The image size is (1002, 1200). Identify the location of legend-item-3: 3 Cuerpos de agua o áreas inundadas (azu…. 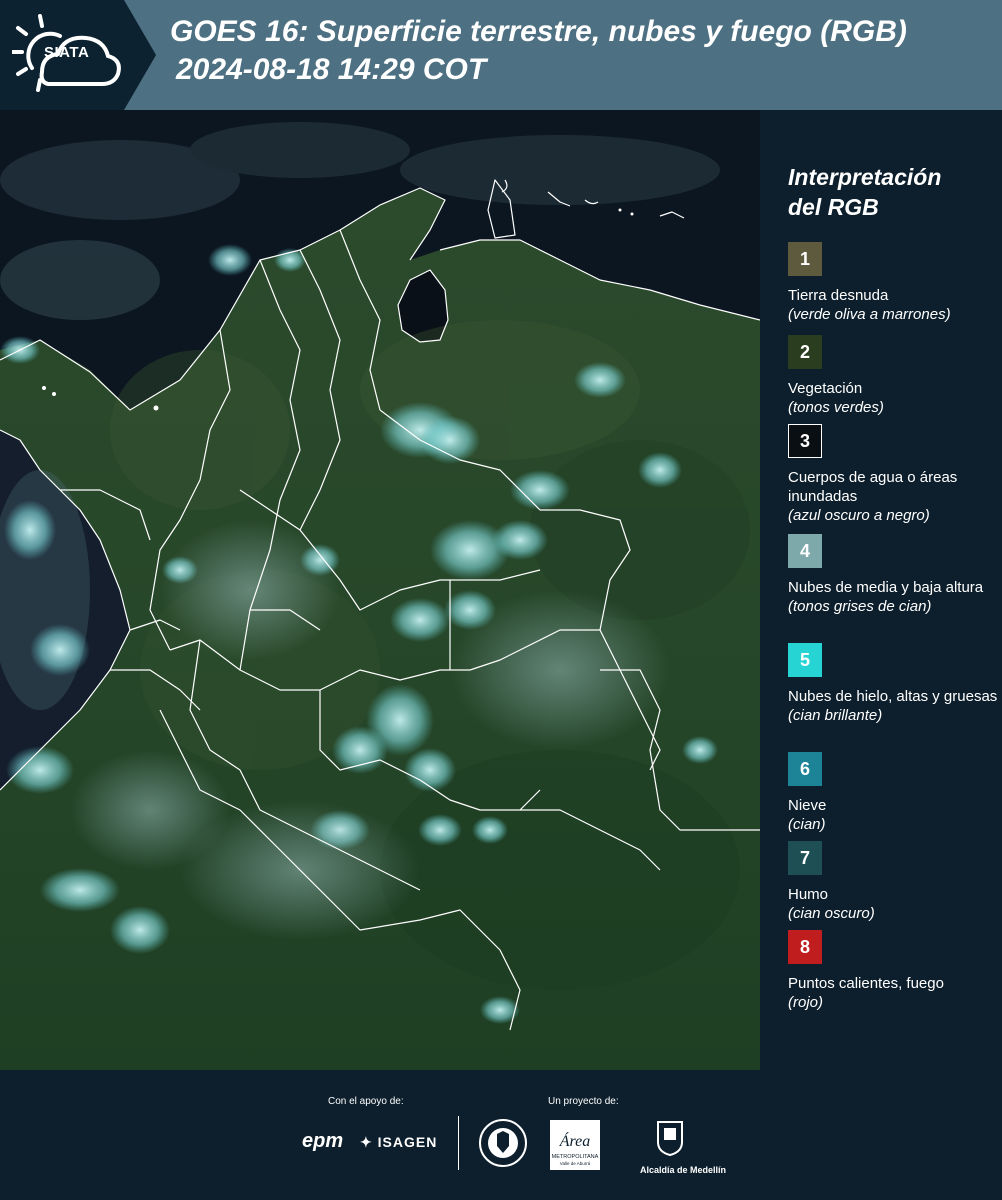
(893, 474).